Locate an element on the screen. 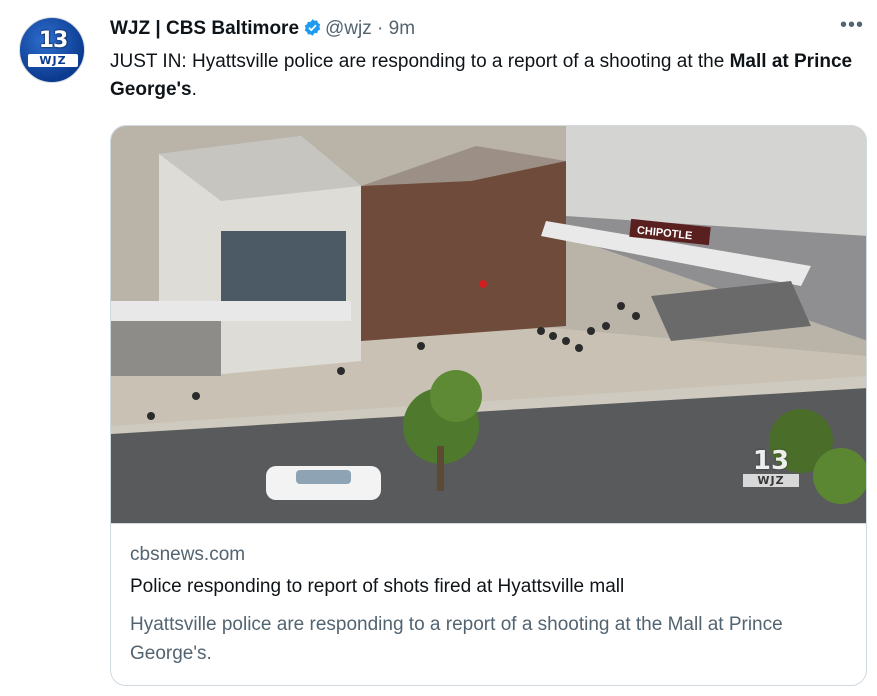 The width and height of the screenshot is (877, 696). avatar: 13 WJZ is located at coordinates (52, 50).